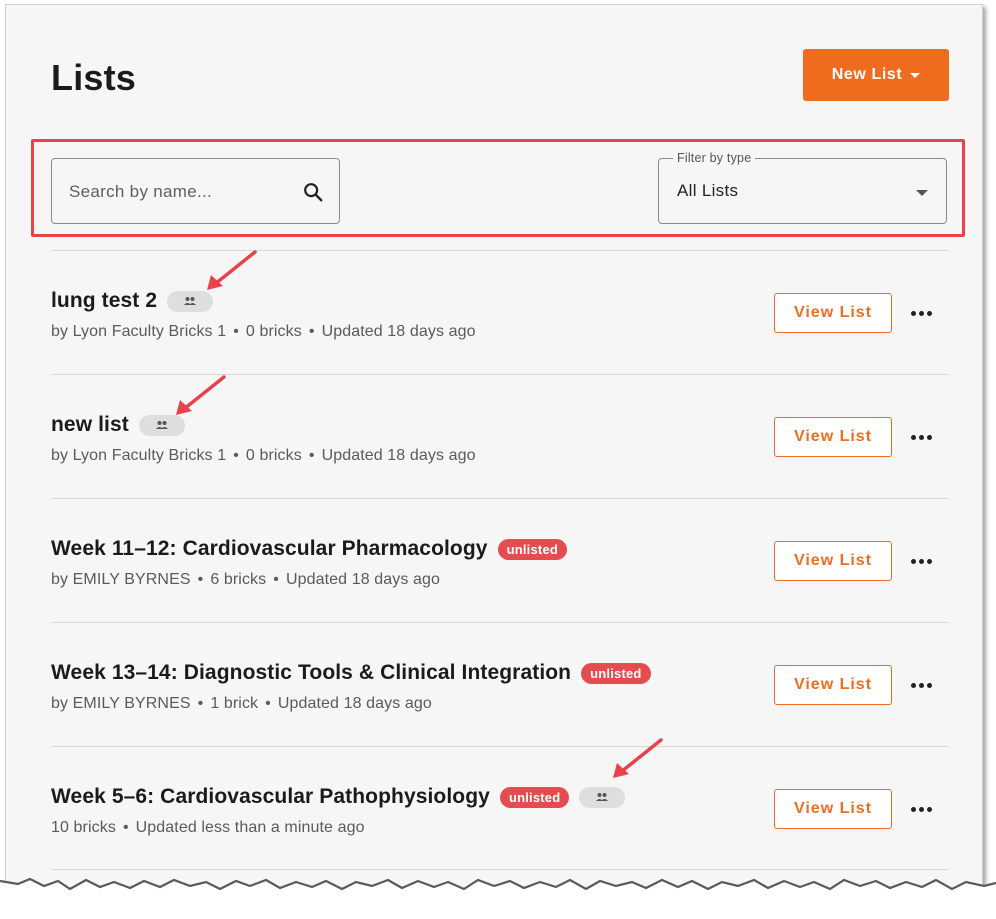 The height and width of the screenshot is (919, 996). I want to click on list-item-meta: 10 bricks • Updated less than a minute ago, so click(208, 828).